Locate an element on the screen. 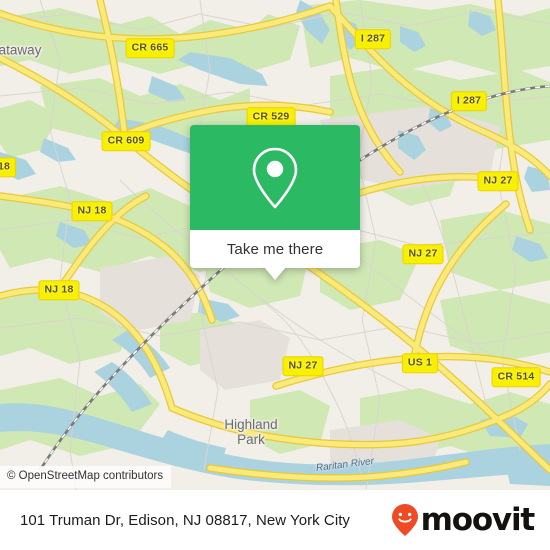 Image resolution: width=550 pixels, height=550 pixels. road-shield: US 1 is located at coordinates (420, 363).